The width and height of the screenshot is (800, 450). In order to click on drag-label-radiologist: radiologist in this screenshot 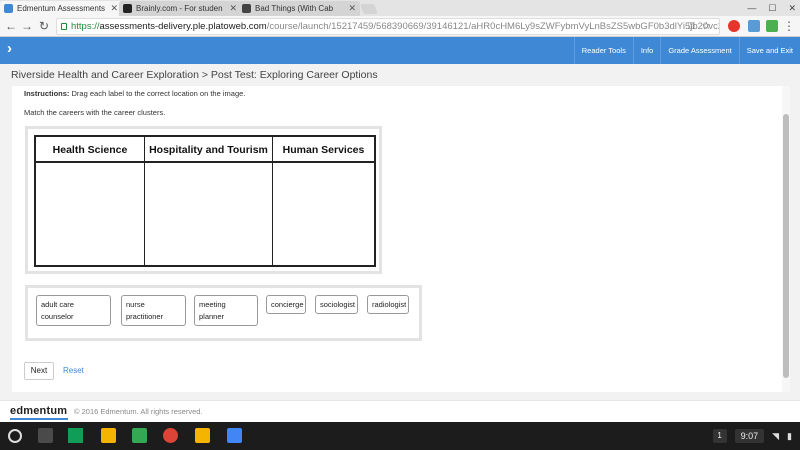, I will do `click(388, 304)`.